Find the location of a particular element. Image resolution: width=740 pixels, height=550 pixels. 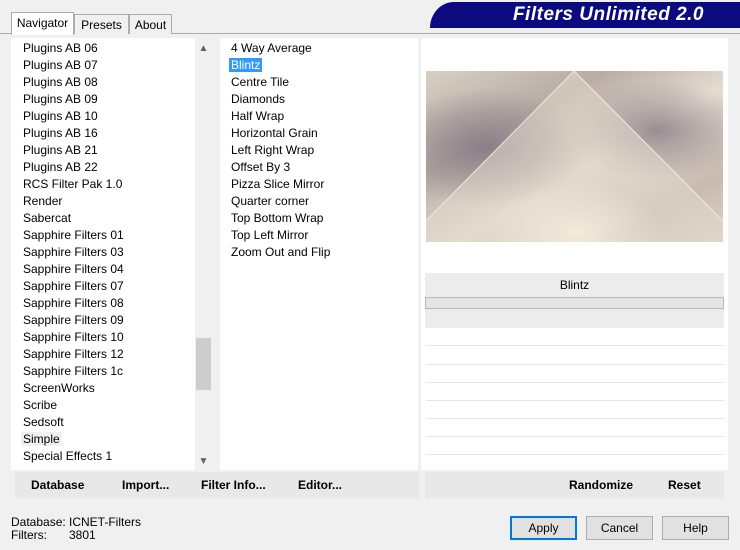

category-item: Sapphire Filters 1c is located at coordinates (73, 371).